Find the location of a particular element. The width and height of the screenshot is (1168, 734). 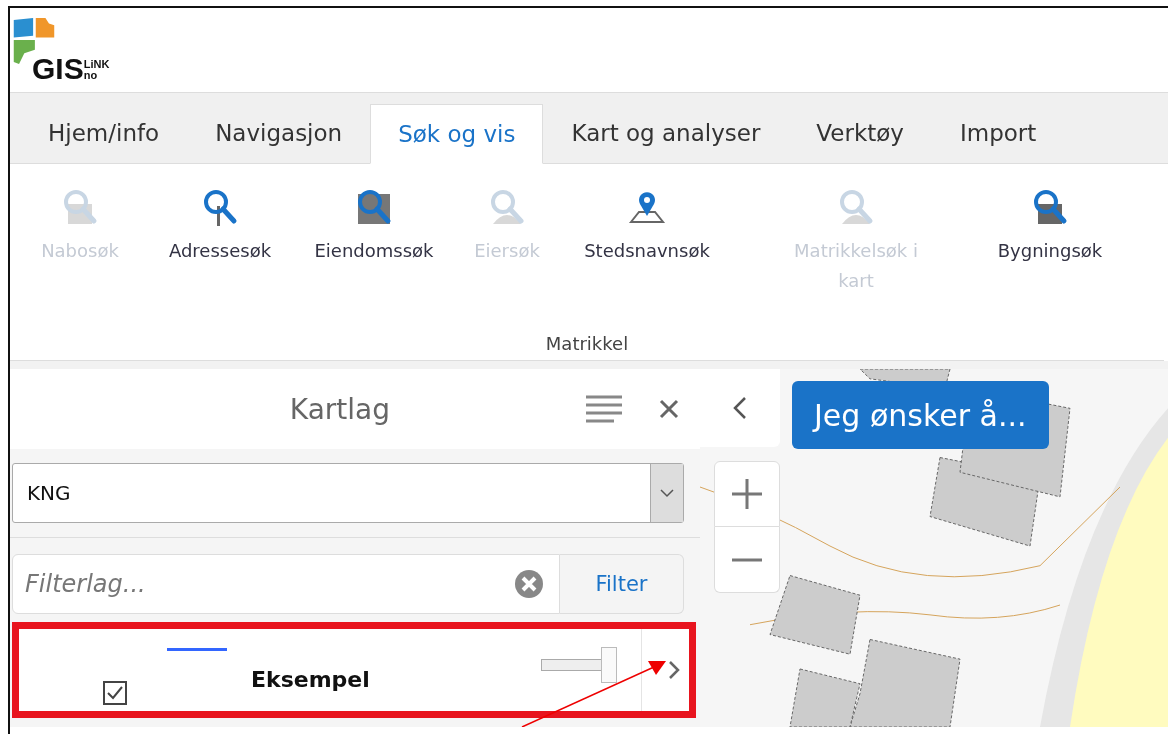

ribbon-button: Bygningsøk is located at coordinates (1050, 260).